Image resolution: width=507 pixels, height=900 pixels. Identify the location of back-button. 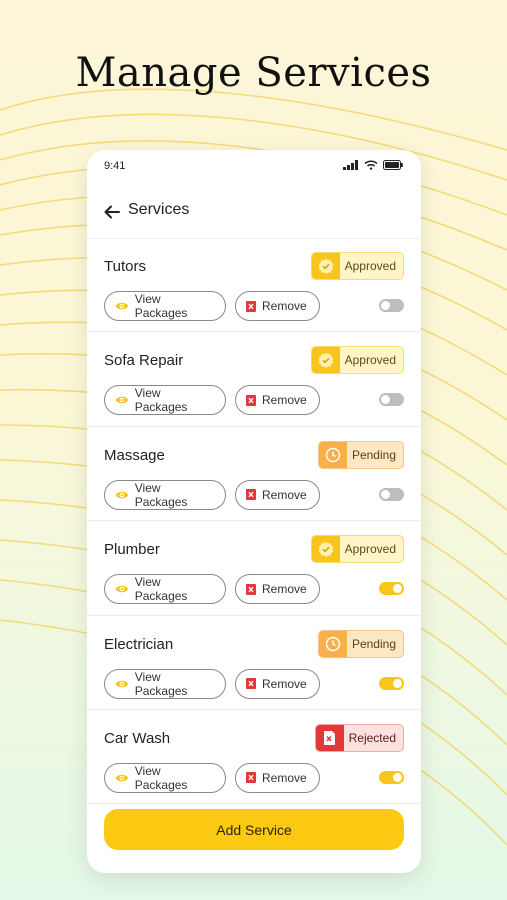
(112, 212).